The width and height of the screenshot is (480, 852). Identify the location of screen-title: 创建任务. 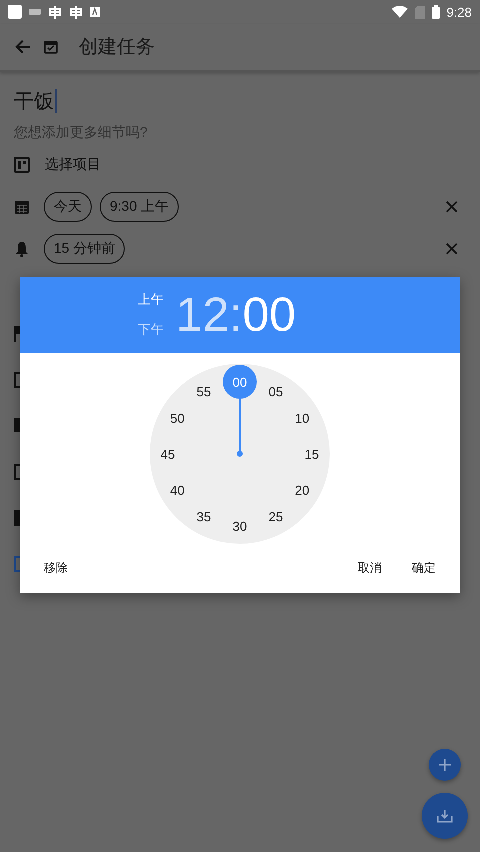
(117, 48).